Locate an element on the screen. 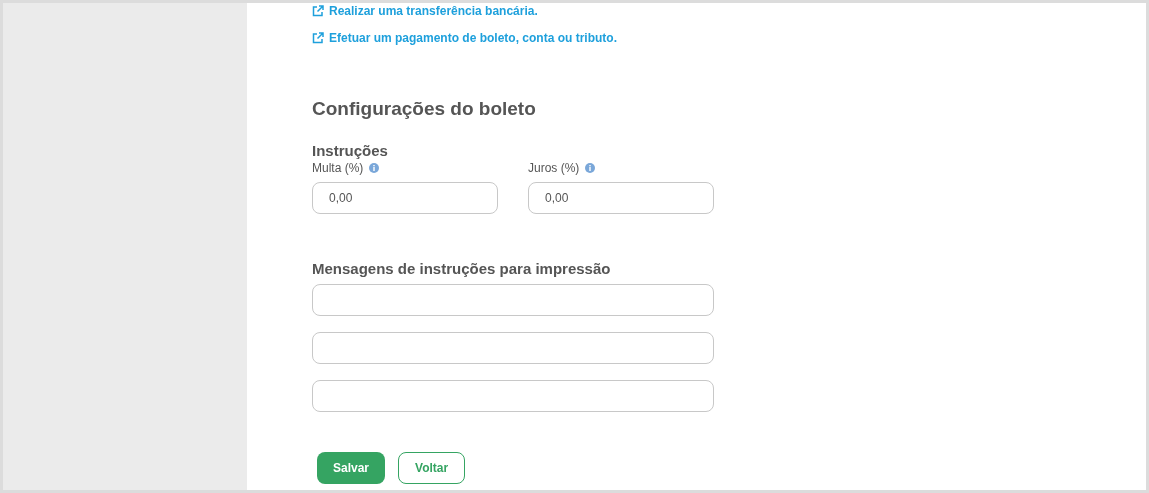 The width and height of the screenshot is (1149, 493). link: Realizar uma transferência bancária. is located at coordinates (513, 11).